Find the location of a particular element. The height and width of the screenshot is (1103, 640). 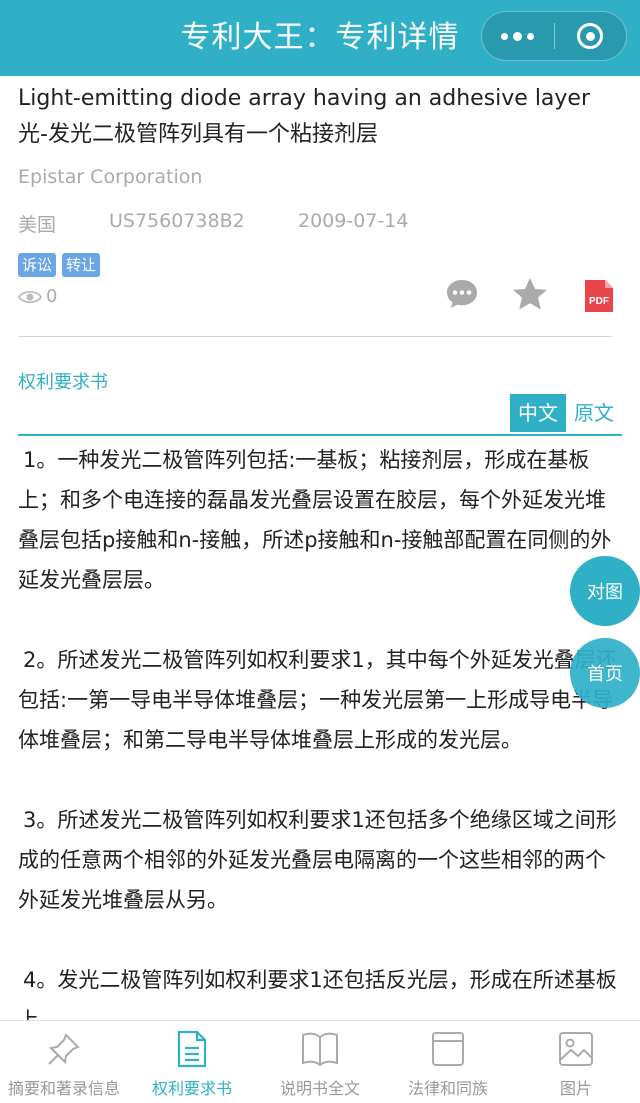

lang-original-button: 原文 is located at coordinates (594, 413).